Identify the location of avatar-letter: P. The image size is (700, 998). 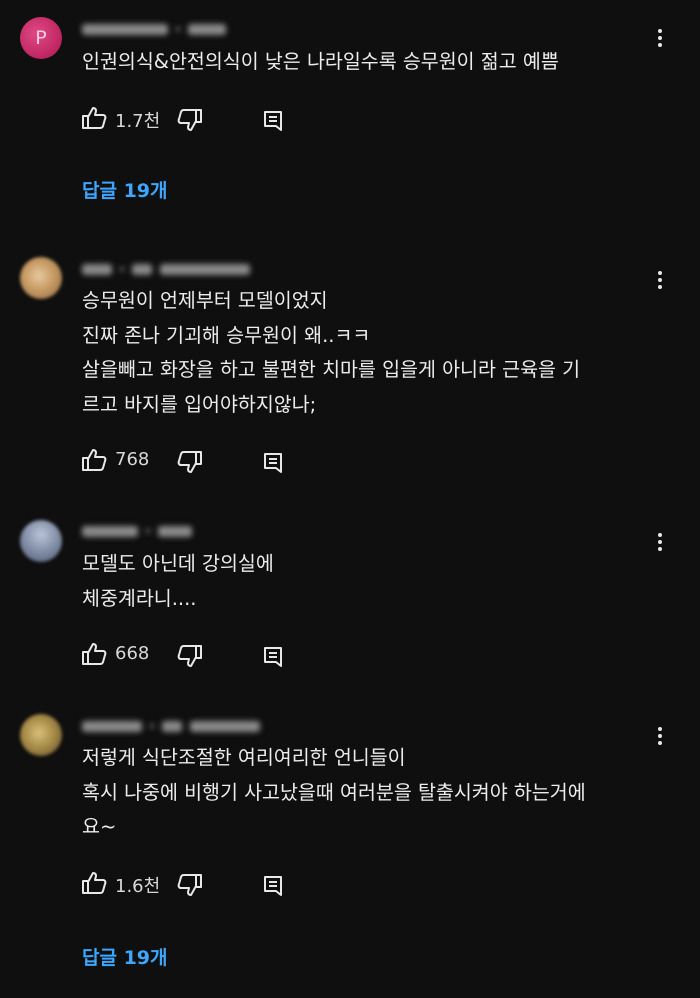
(41, 38).